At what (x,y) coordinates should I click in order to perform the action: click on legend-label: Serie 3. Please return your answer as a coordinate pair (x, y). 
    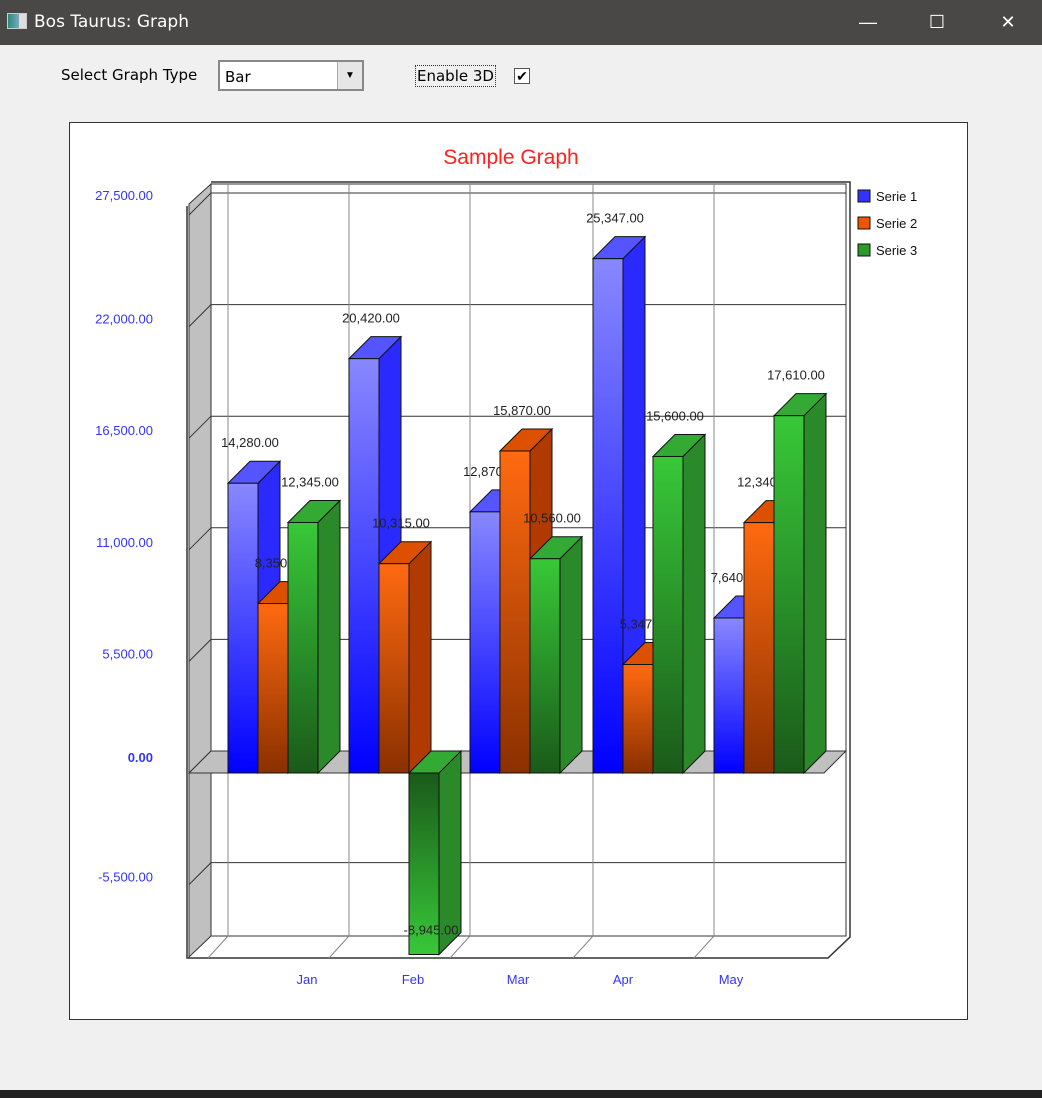
    Looking at the image, I should click on (896, 250).